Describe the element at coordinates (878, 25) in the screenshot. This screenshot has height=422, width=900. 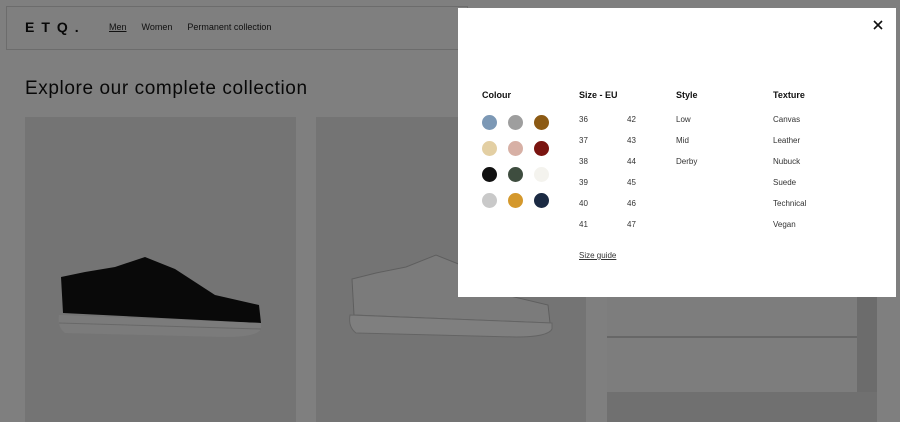
I see `close-icon` at that location.